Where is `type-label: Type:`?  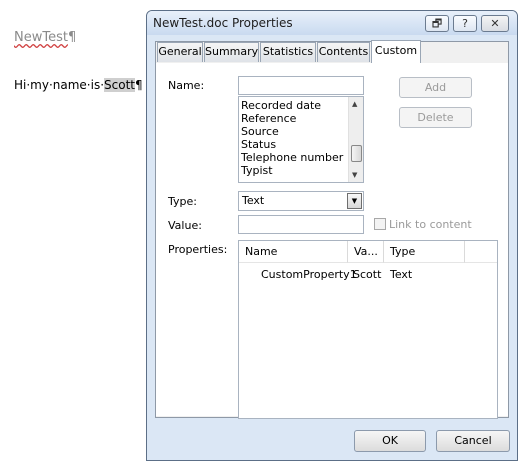
type-label: Type: is located at coordinates (182, 201).